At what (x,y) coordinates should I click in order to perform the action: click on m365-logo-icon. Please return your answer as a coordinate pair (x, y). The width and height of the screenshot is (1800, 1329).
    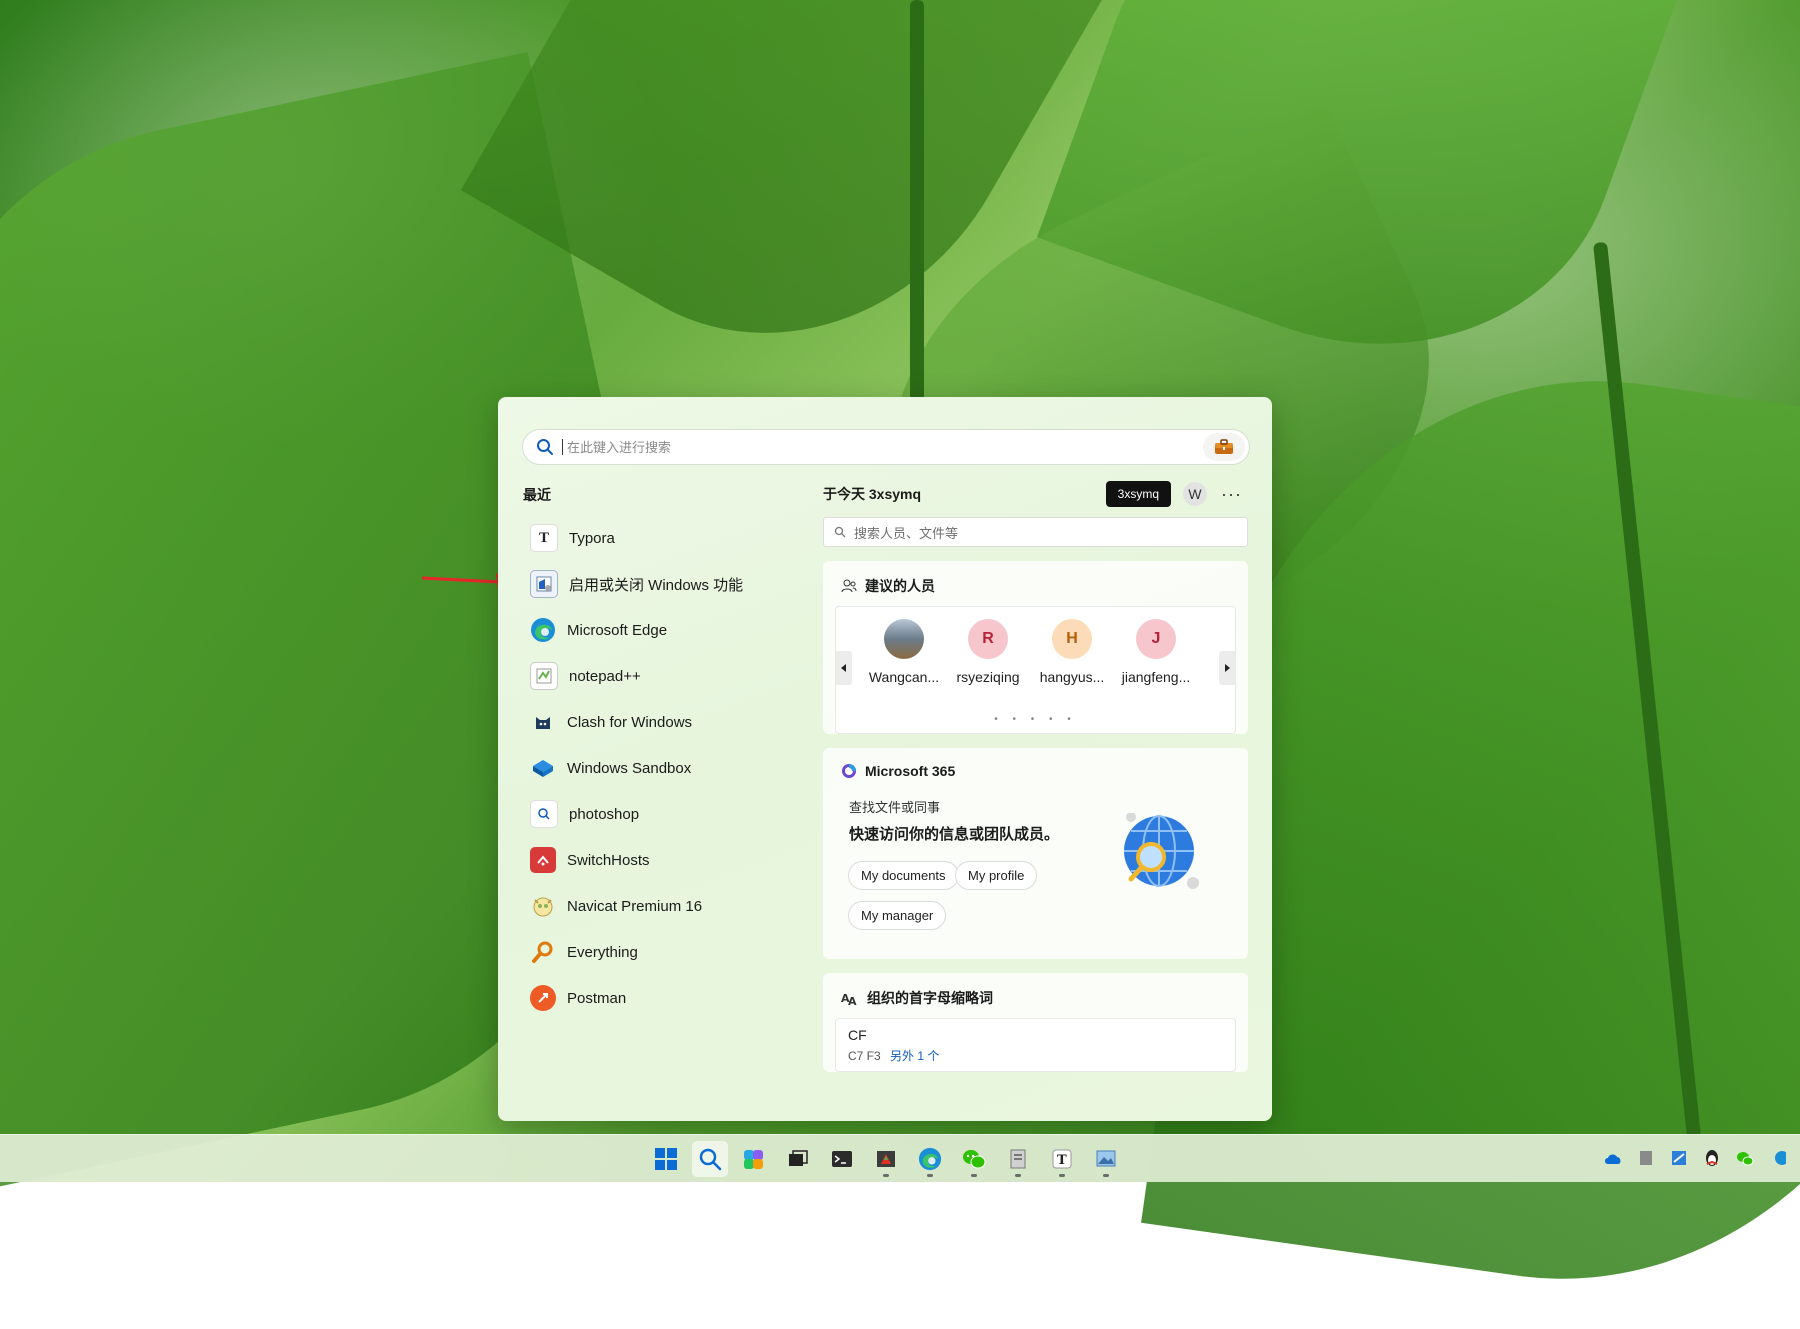
    Looking at the image, I should click on (849, 771).